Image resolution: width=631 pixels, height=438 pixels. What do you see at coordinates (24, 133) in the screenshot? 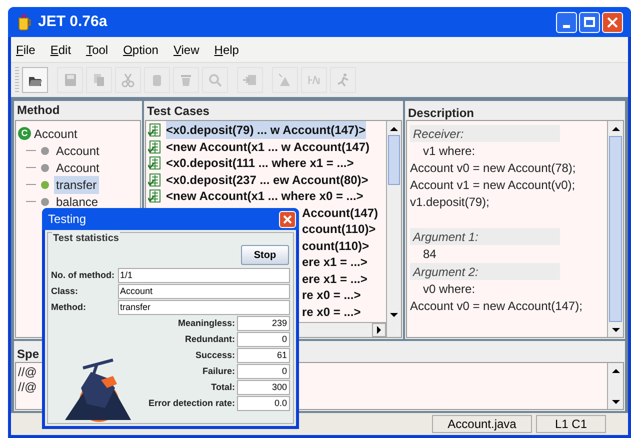
I see `class-icon: C` at bounding box center [24, 133].